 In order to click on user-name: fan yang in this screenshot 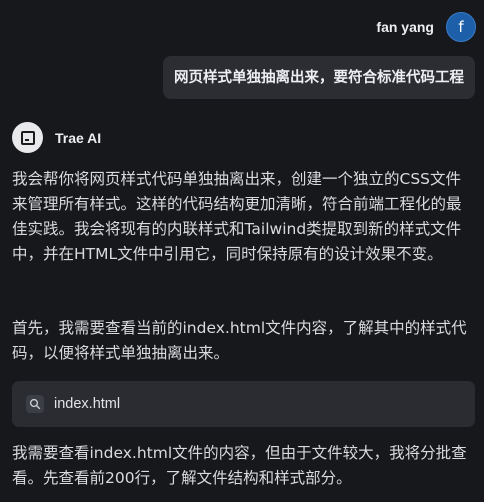, I will do `click(405, 27)`.